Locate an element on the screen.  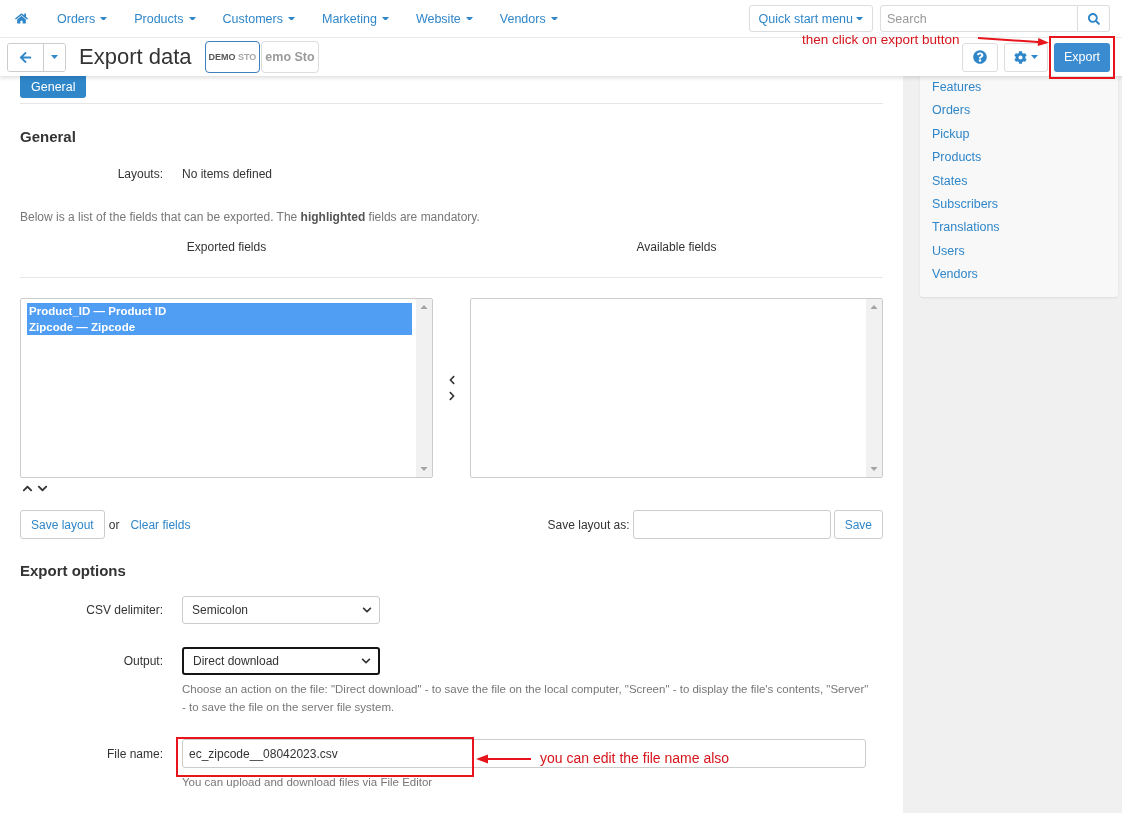
storefront-logo: DEMO STO is located at coordinates (232, 57).